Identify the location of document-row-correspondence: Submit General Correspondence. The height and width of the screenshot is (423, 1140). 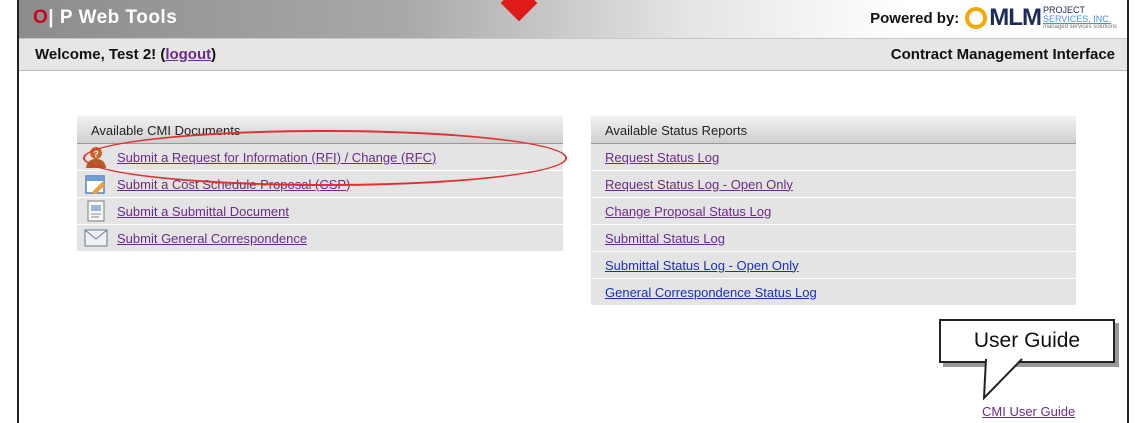
(320, 238).